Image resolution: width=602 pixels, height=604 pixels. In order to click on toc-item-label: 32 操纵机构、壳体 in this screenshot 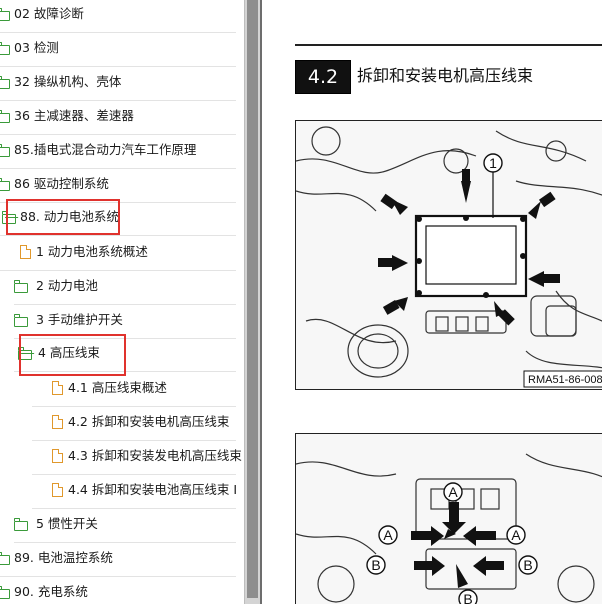, I will do `click(68, 81)`.